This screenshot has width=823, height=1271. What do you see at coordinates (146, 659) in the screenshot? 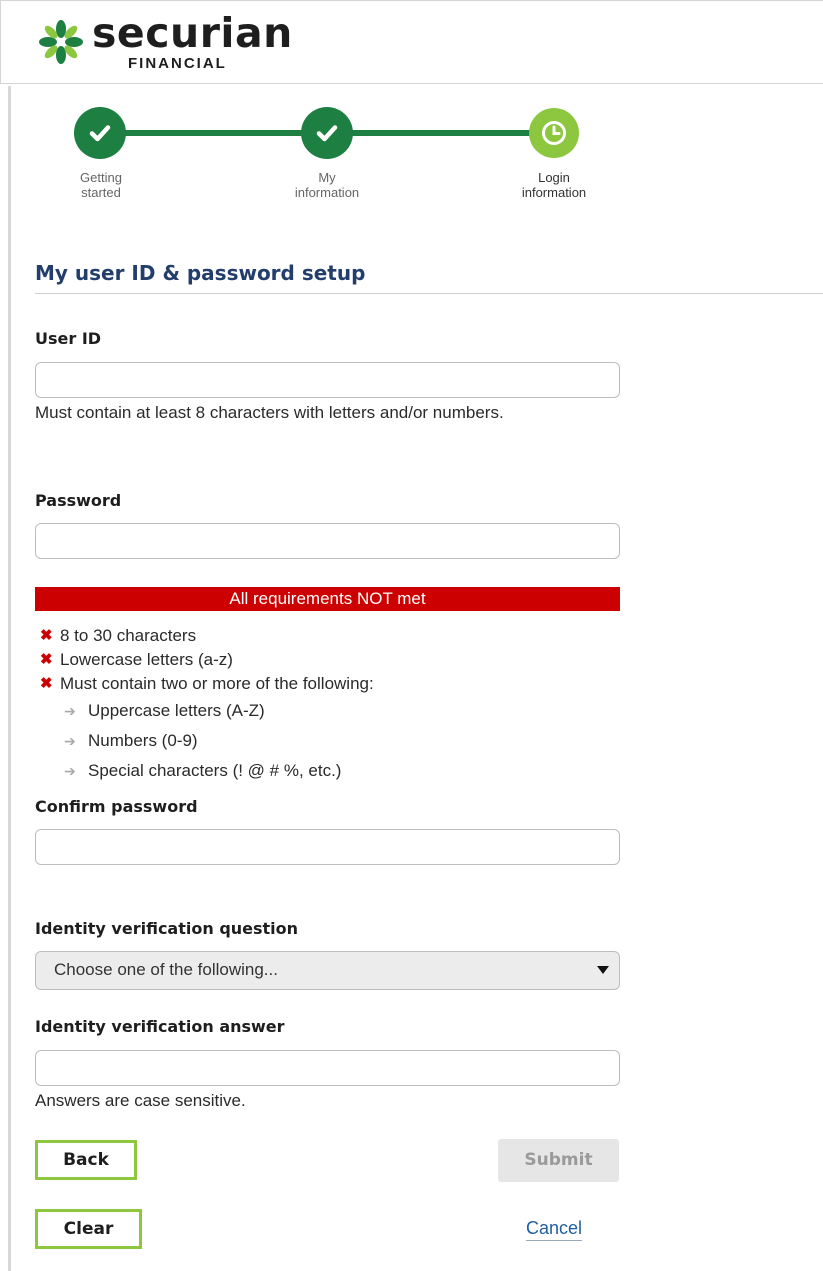
I see `requirement-text: Lowercase letters (a-z)` at bounding box center [146, 659].